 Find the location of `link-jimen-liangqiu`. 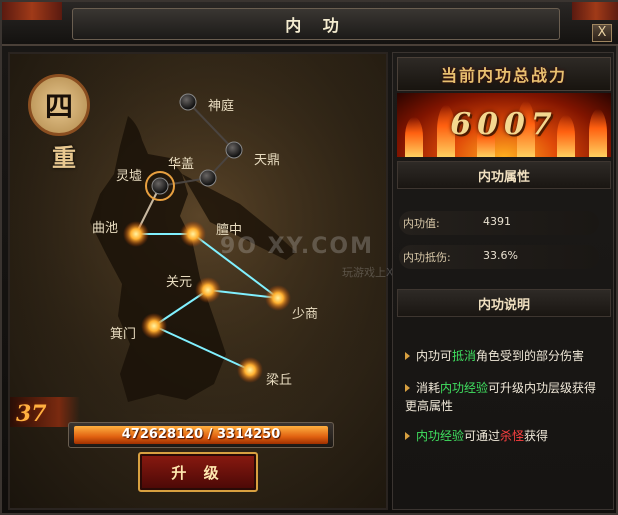

link-jimen-liangqiu is located at coordinates (202, 348).